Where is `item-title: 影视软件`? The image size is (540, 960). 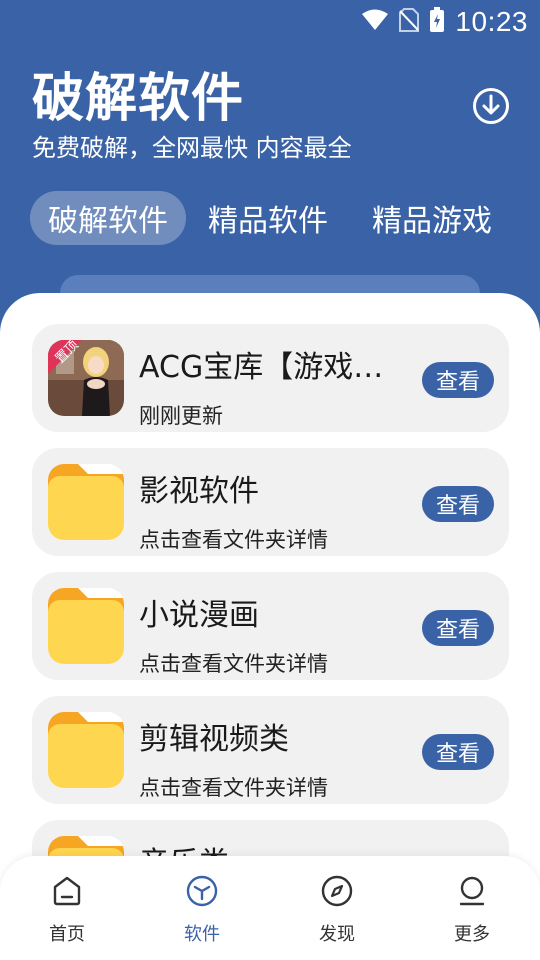 item-title: 影视软件 is located at coordinates (199, 491).